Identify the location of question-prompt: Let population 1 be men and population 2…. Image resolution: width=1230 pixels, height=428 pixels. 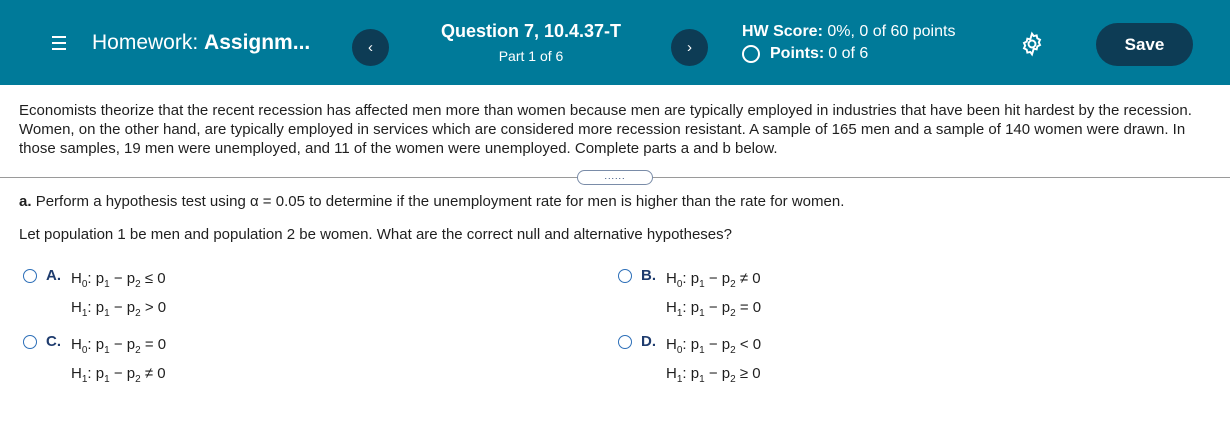
(375, 234).